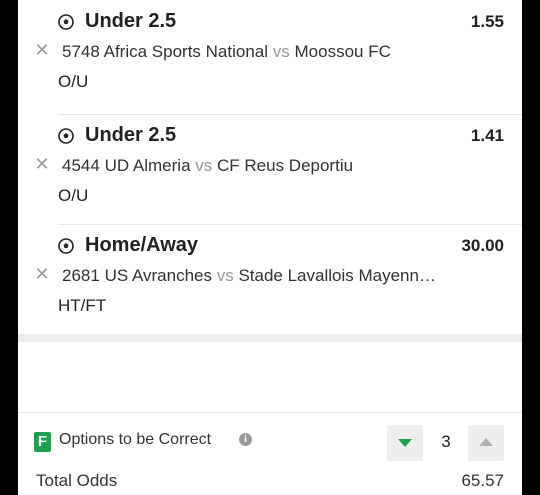 The image size is (540, 495). I want to click on increment-button, so click(486, 443).